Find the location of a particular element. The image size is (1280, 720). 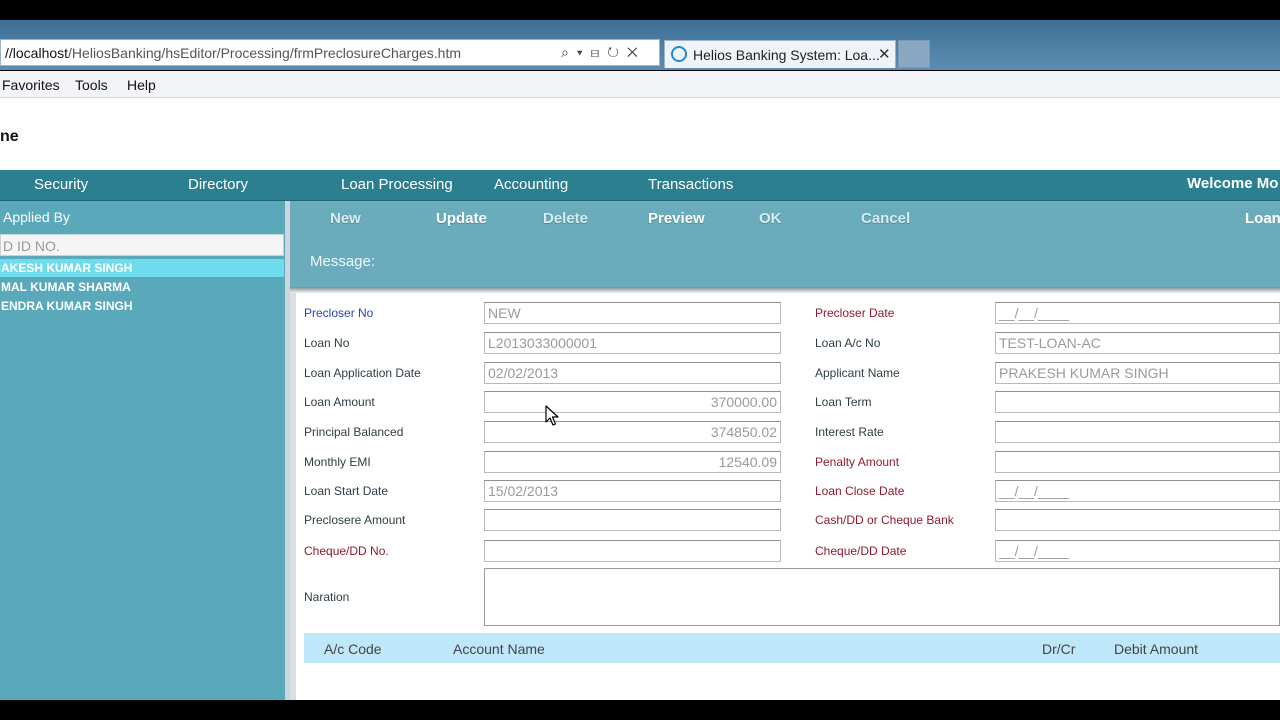

loan-close-date-label: Loan Close Date is located at coordinates (860, 491).